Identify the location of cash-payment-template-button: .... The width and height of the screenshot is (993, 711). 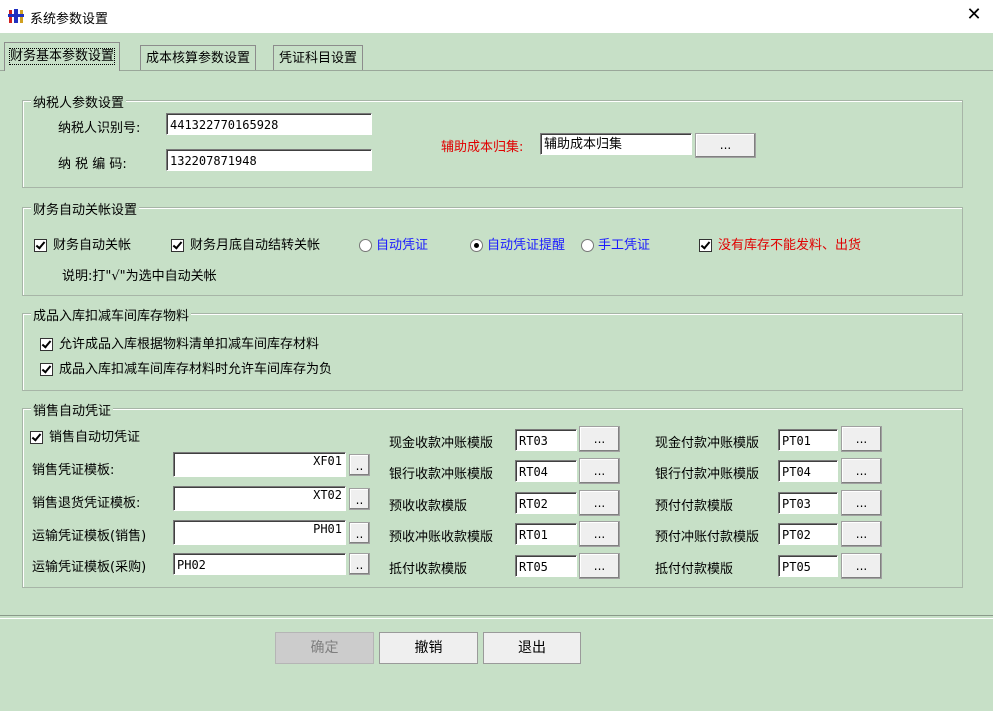
(861, 439).